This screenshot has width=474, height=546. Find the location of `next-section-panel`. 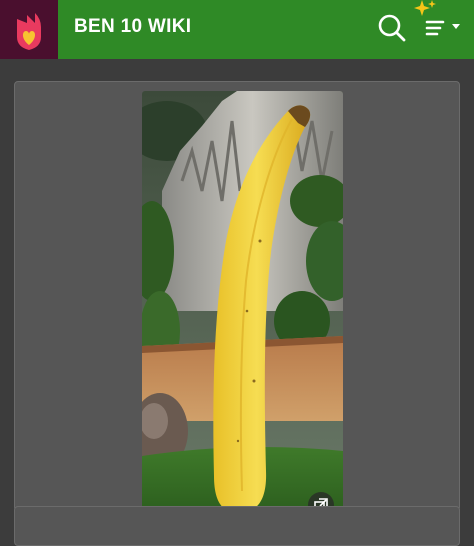

next-section-panel is located at coordinates (237, 526).